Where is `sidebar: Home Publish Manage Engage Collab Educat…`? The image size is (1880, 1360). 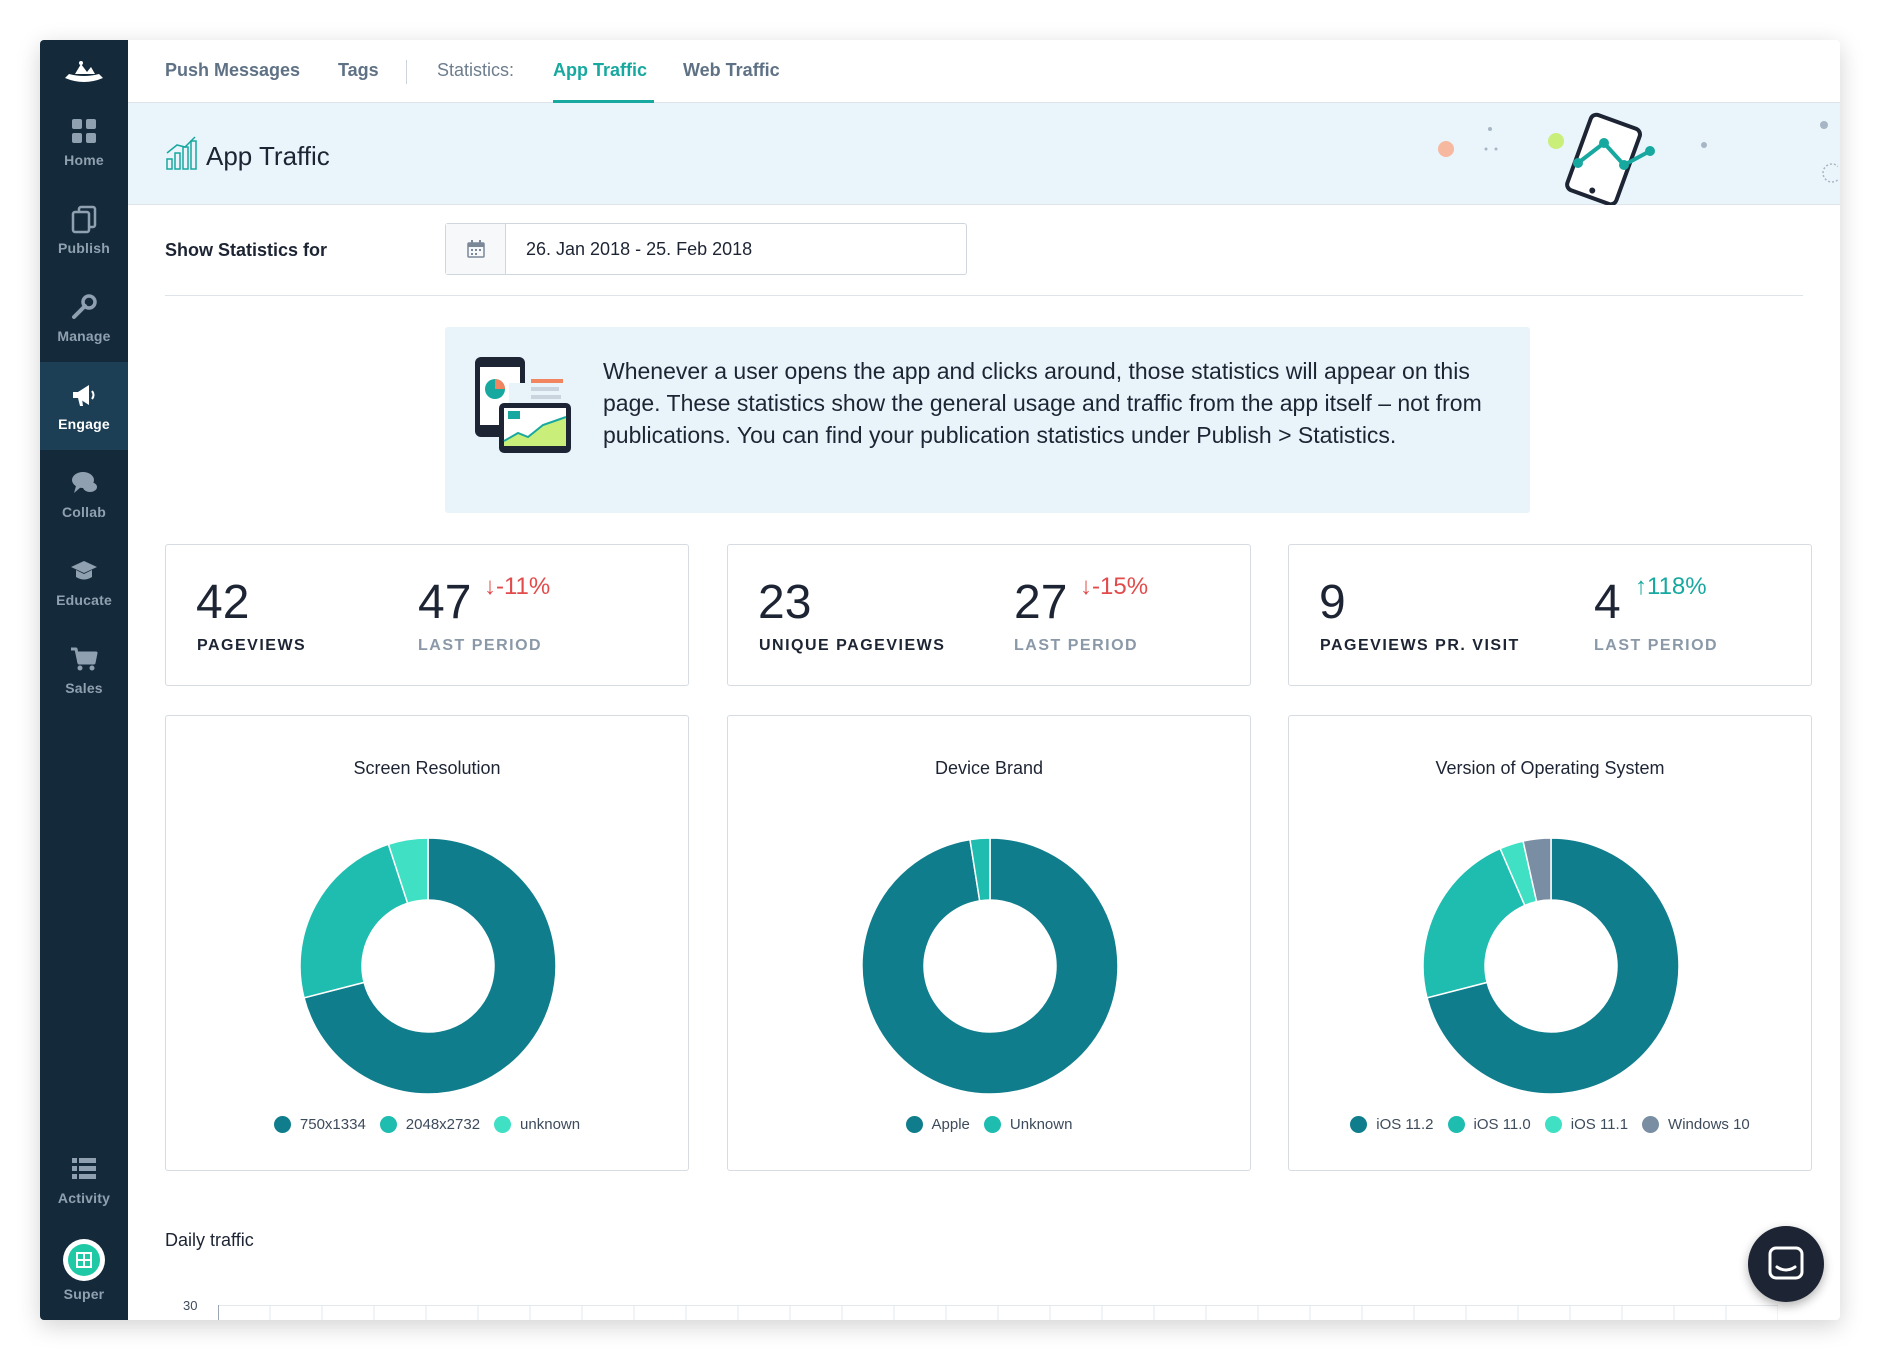 sidebar: Home Publish Manage Engage Collab Educat… is located at coordinates (84, 680).